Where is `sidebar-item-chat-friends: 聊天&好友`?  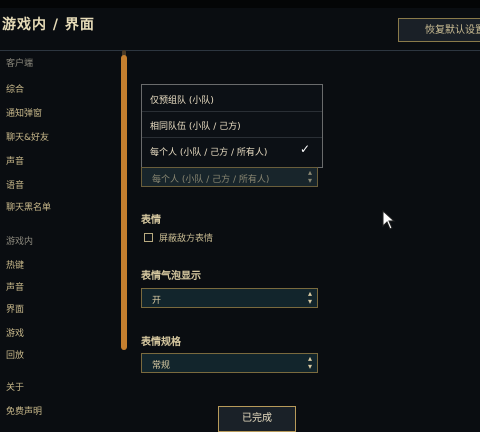 sidebar-item-chat-friends: 聊天&好友 is located at coordinates (27, 136).